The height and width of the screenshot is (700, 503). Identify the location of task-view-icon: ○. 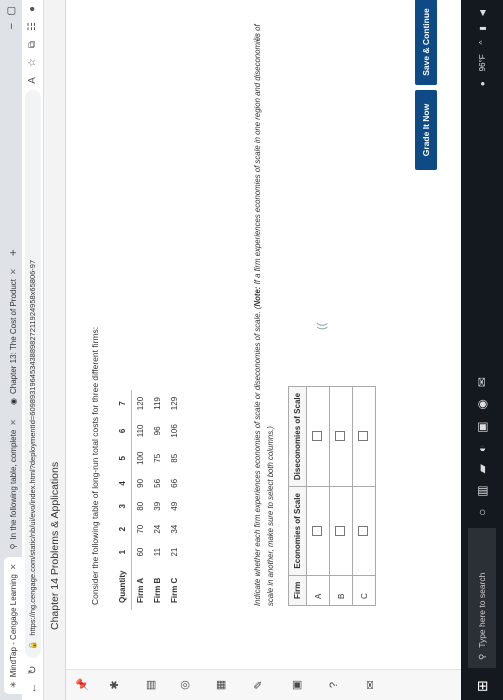
(482, 512).